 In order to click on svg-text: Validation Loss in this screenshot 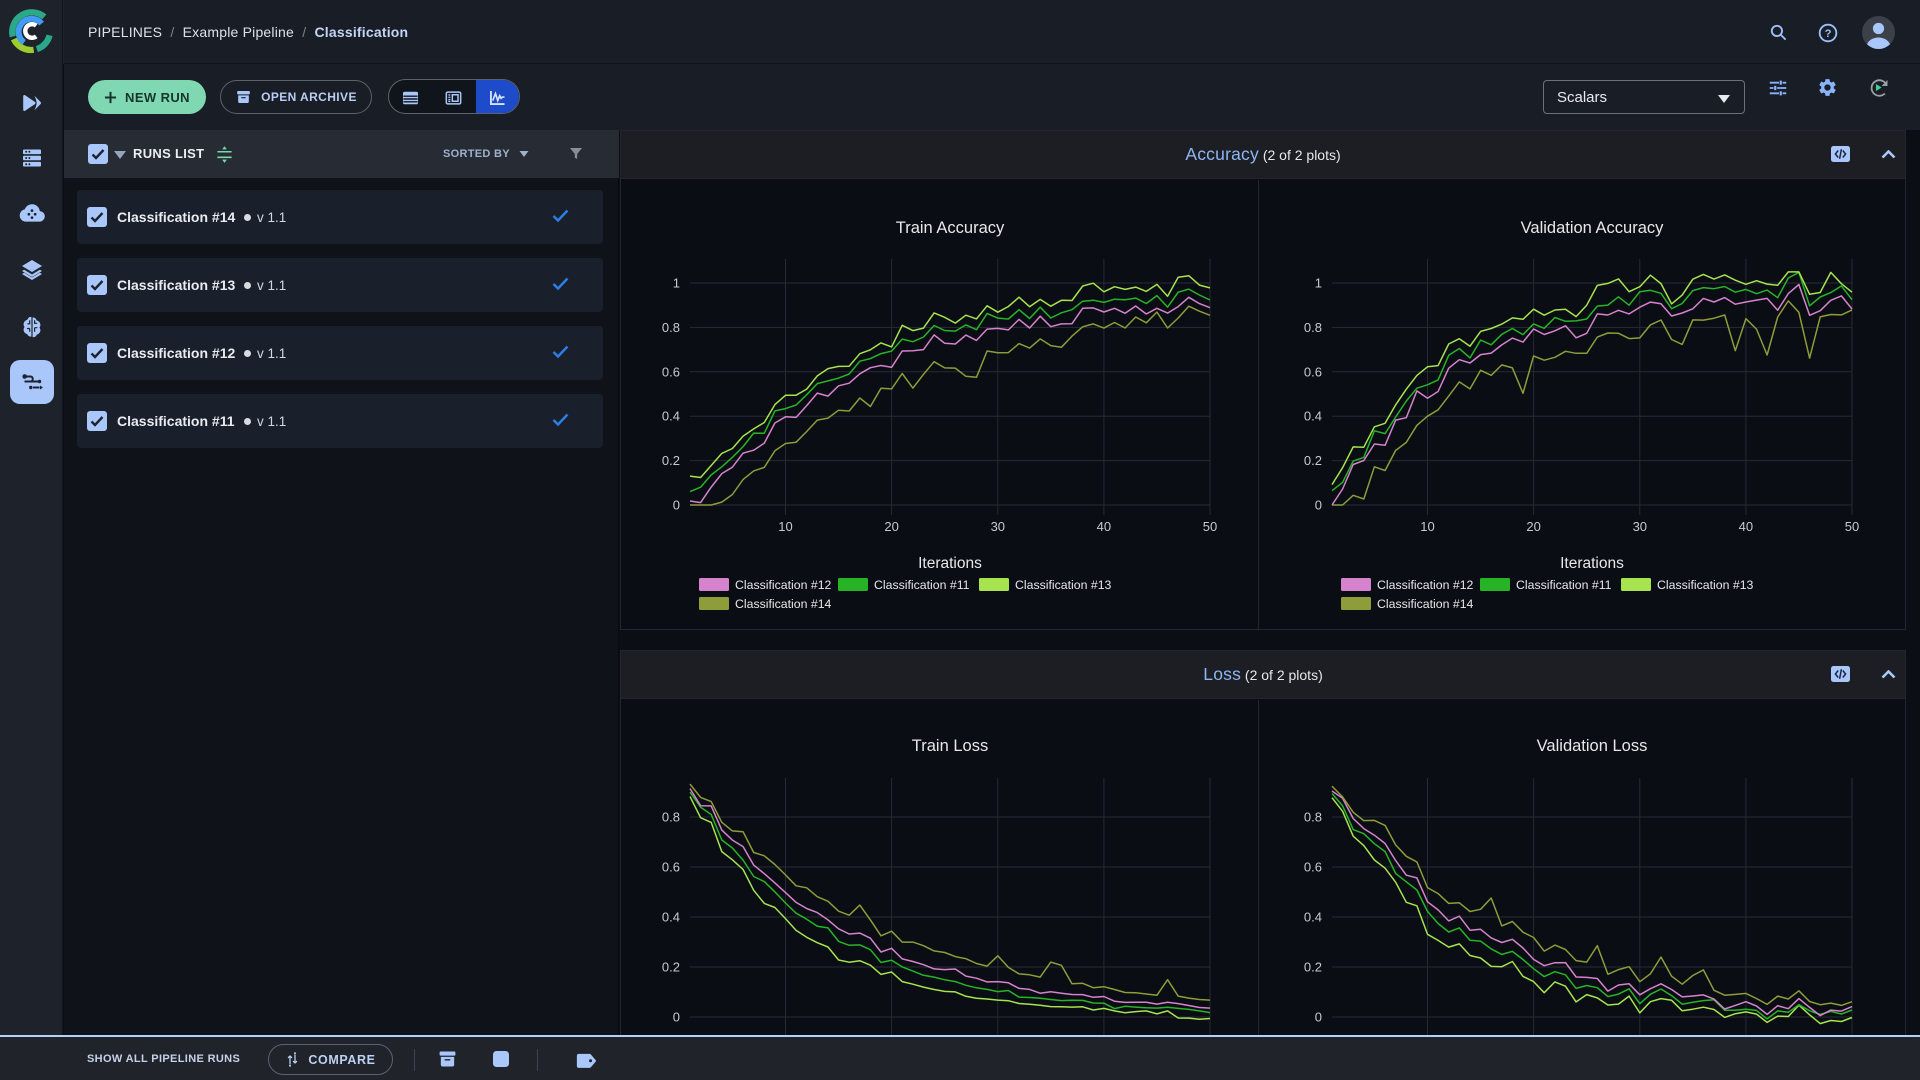, I will do `click(1592, 746)`.